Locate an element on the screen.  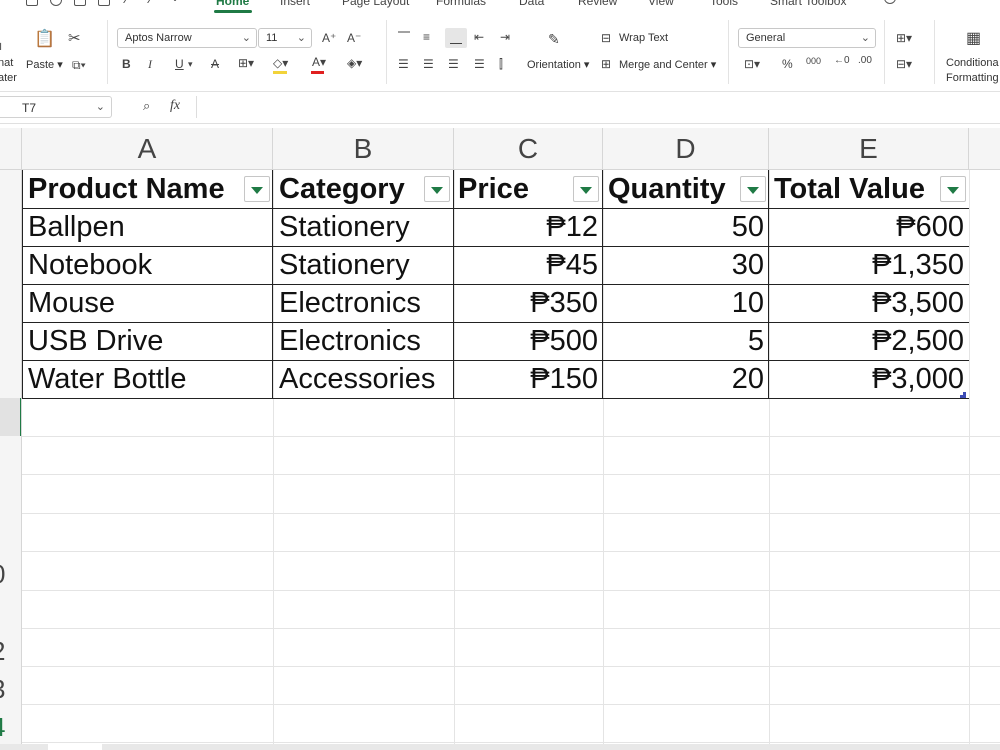
column-header-a: A is located at coordinates (147, 149).